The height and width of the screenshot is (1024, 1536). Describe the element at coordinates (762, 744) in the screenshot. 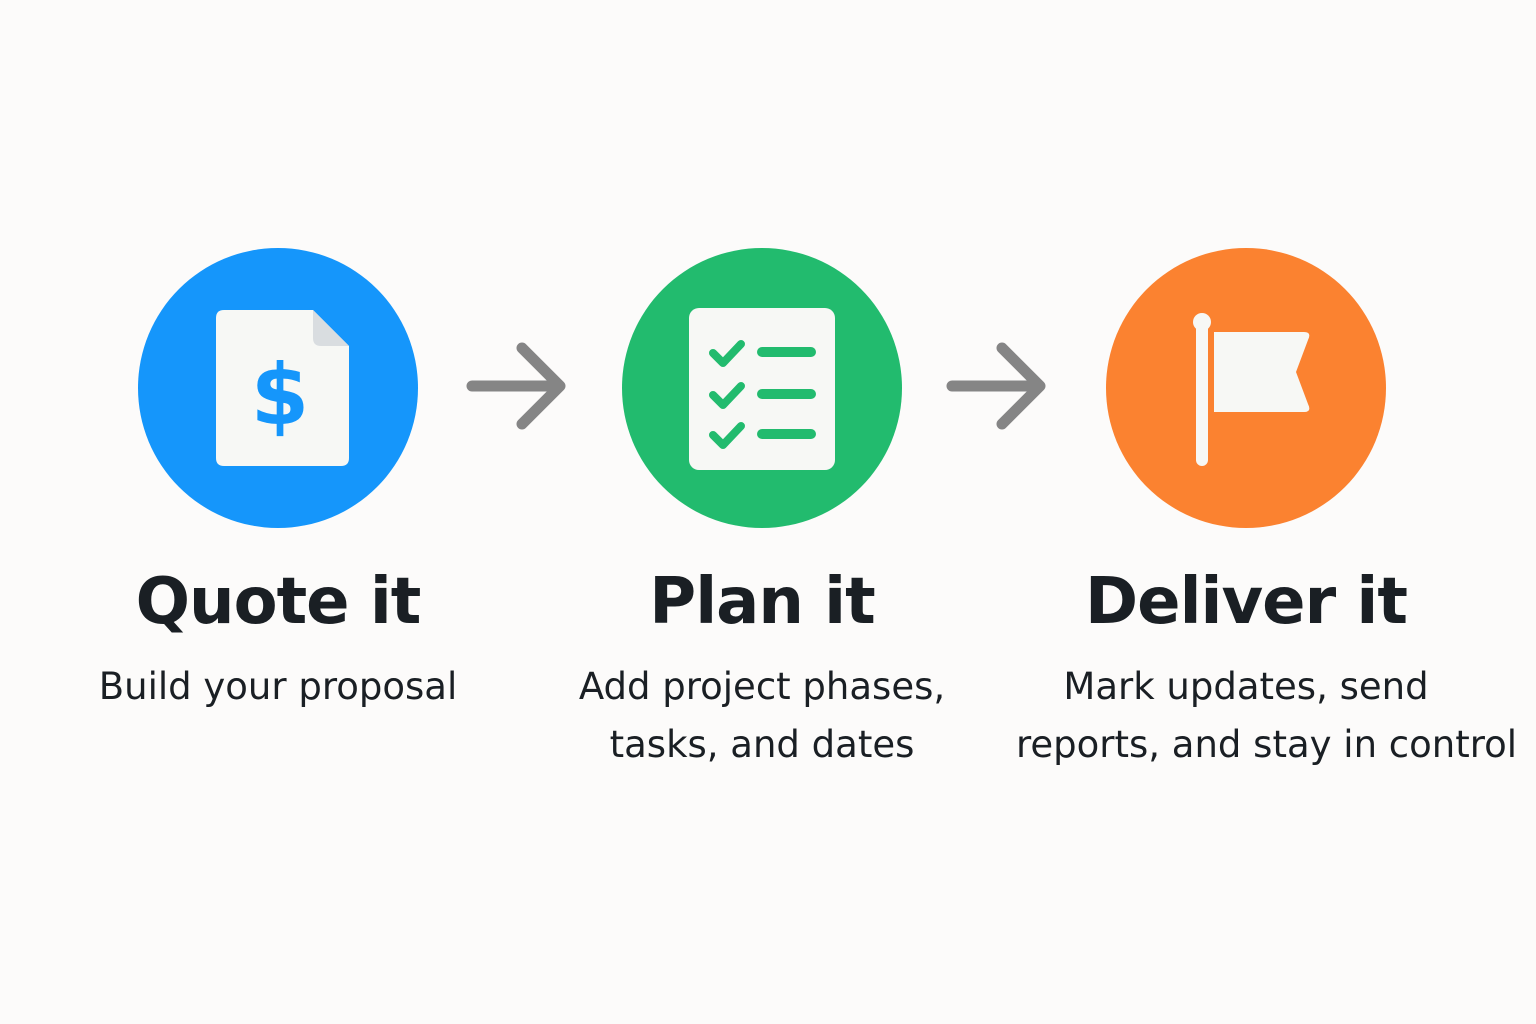

I see `description-line: tasks, and dates` at that location.